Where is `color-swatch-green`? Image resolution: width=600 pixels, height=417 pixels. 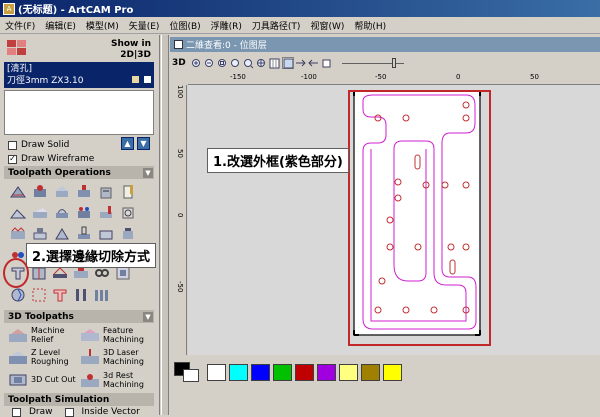
color-swatch-green is located at coordinates (282, 372).